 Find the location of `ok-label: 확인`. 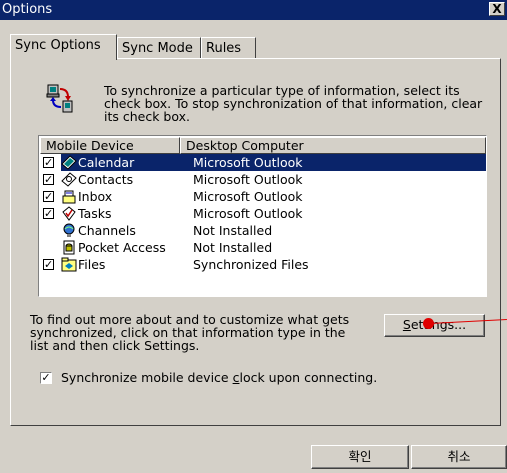

ok-label: 확인 is located at coordinates (360, 456).